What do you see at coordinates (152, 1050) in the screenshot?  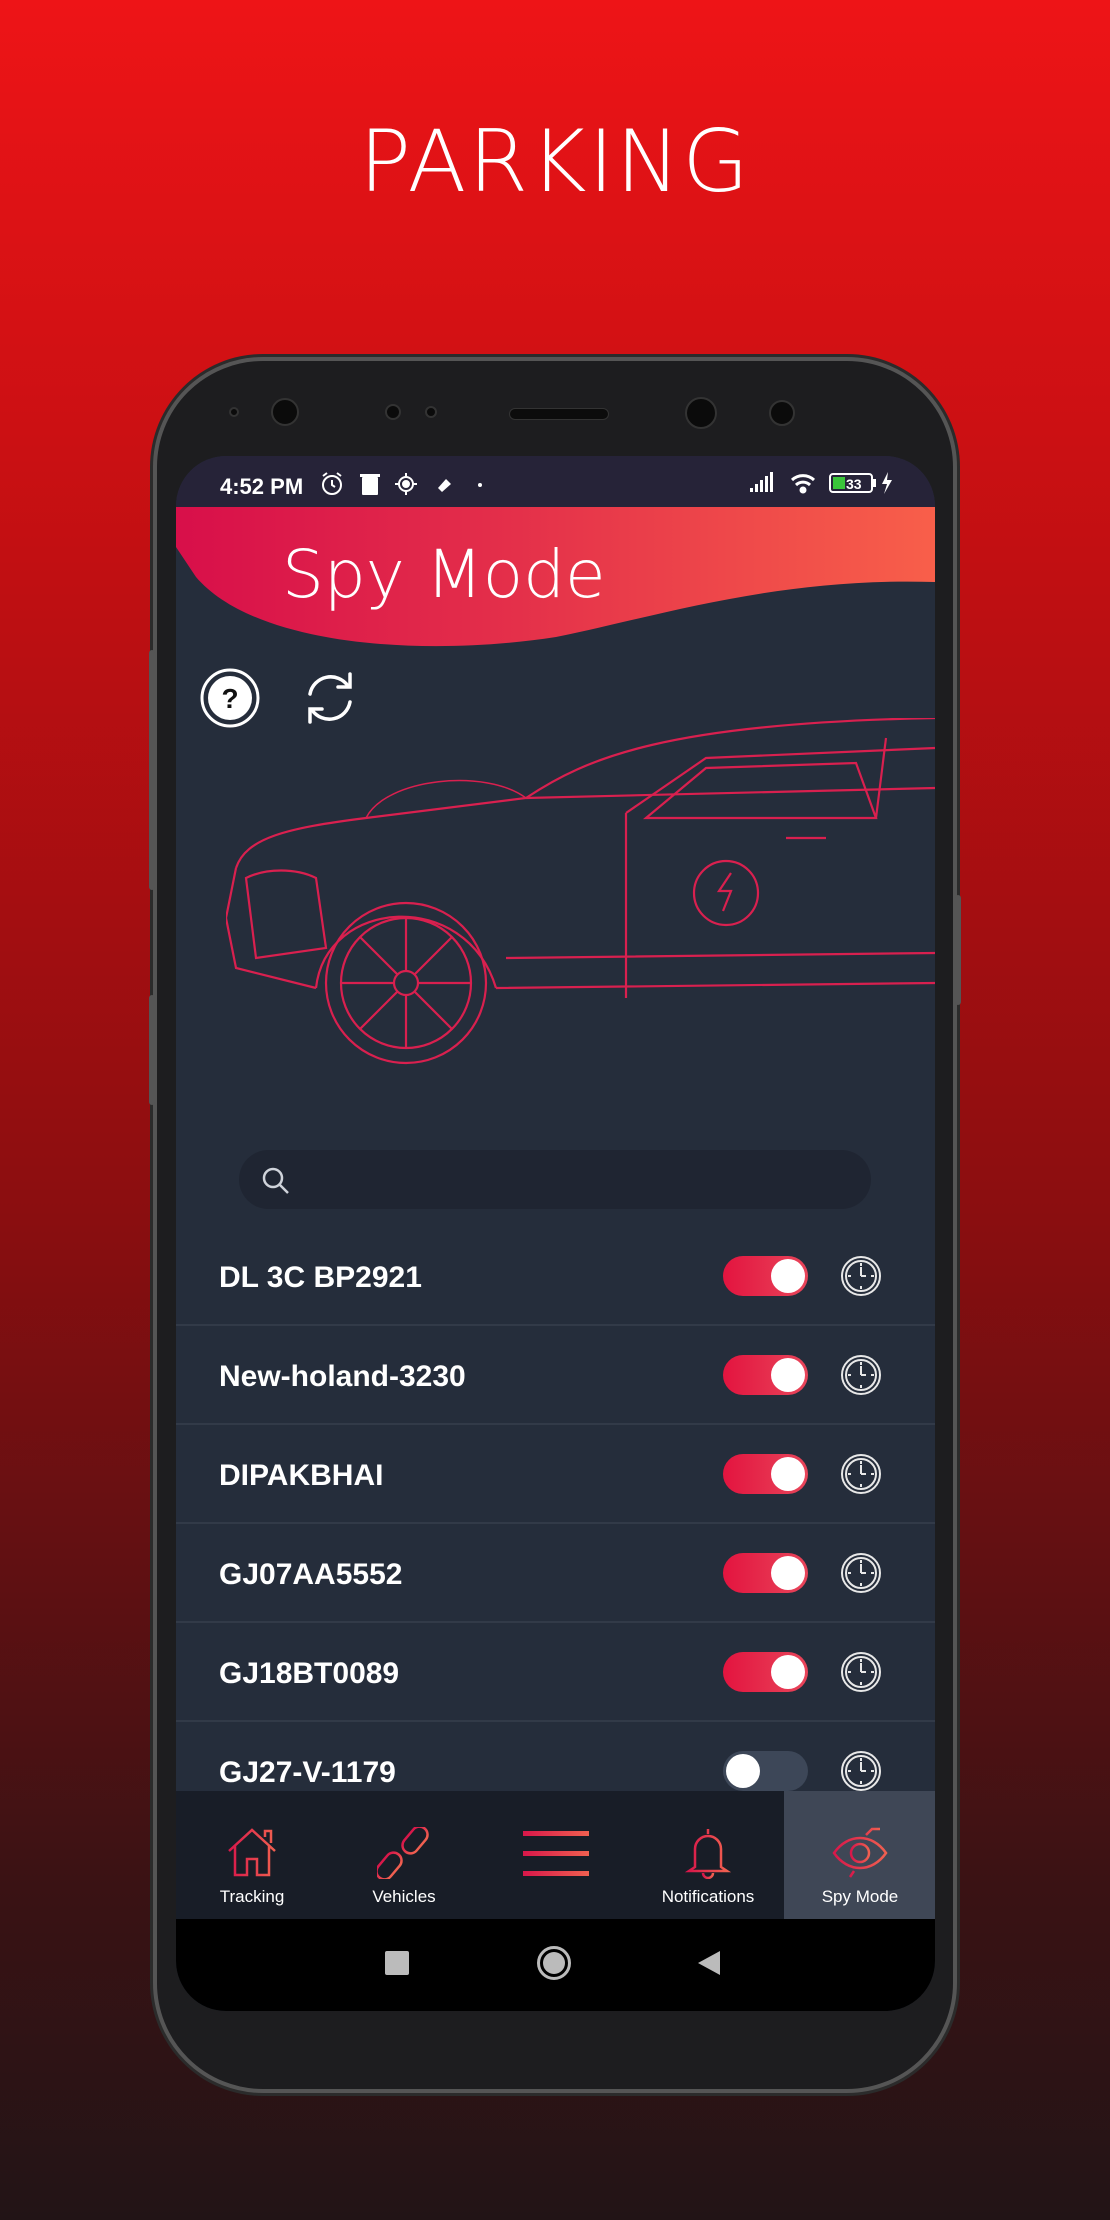 I see `side-button` at bounding box center [152, 1050].